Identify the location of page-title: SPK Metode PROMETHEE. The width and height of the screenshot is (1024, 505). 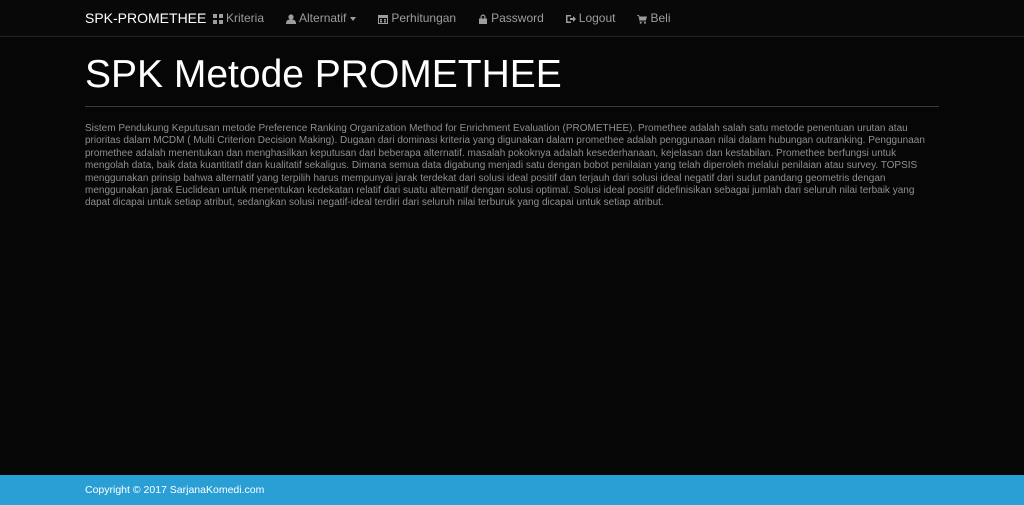
(323, 74).